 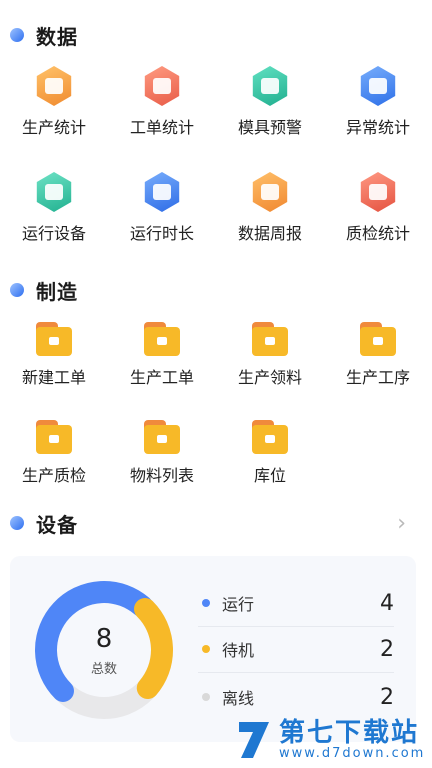 I want to click on section-header-data: 数据, so click(x=44, y=35).